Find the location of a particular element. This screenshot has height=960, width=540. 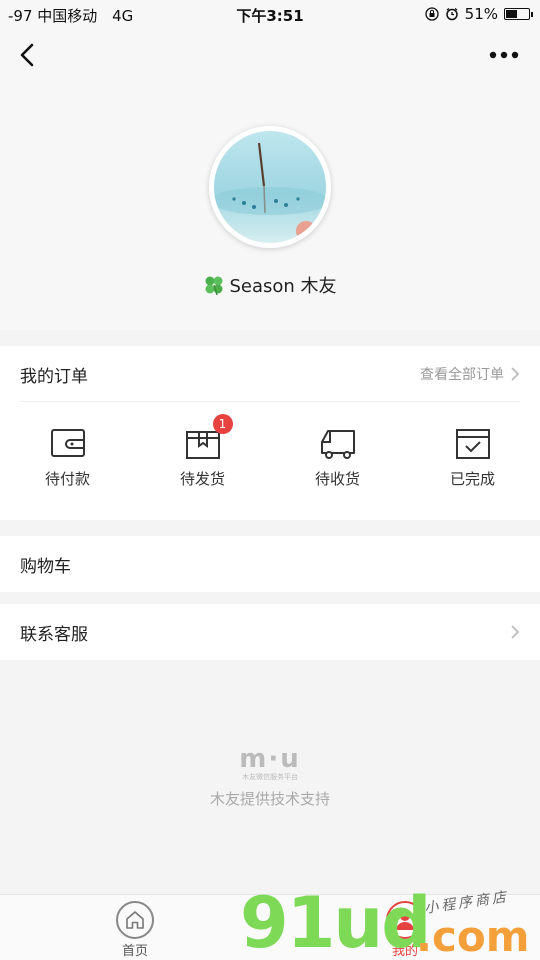

username: Season 木友 is located at coordinates (270, 285).